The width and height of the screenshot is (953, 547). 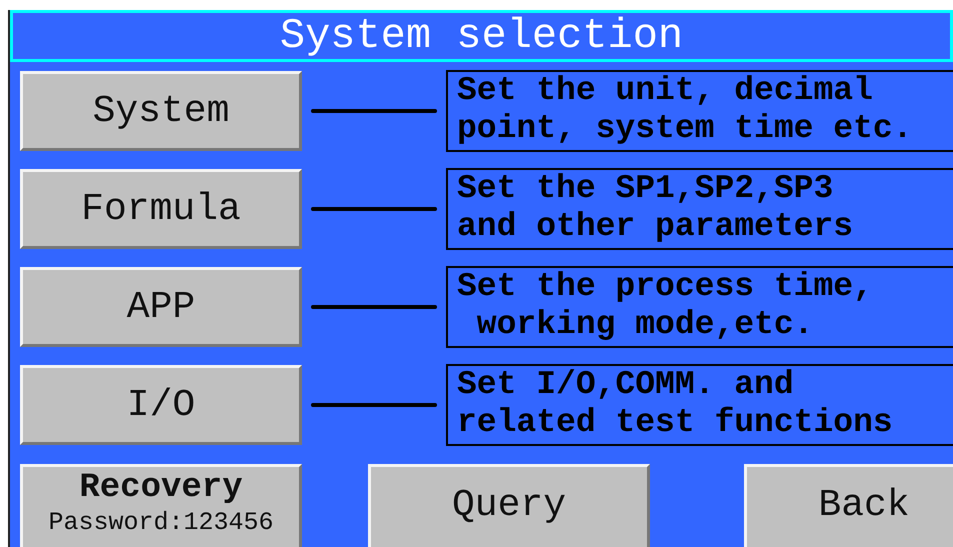 What do you see at coordinates (699, 307) in the screenshot?
I see `description-text: Set the process time, working mode,etc.` at bounding box center [699, 307].